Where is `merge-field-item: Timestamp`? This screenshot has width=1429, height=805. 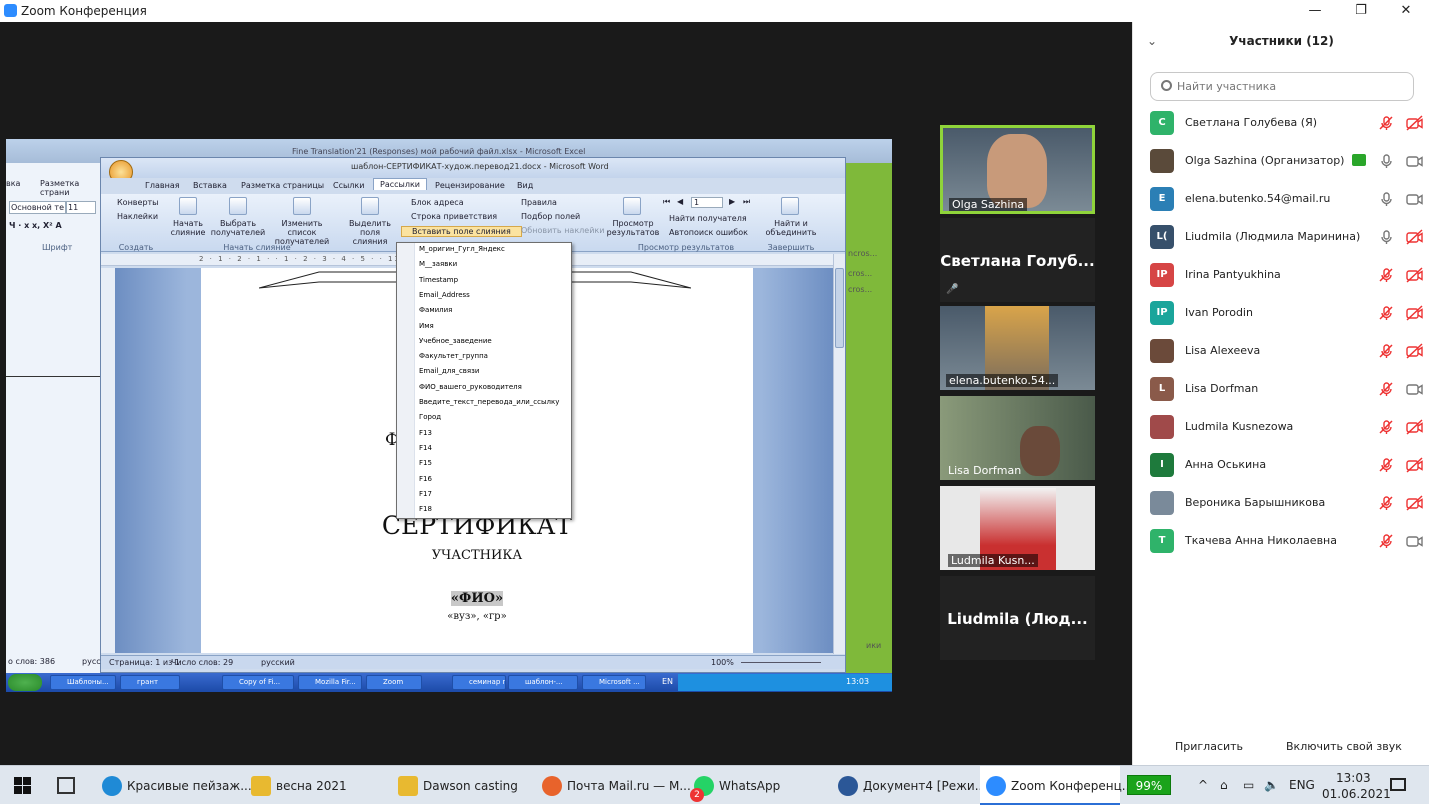
merge-field-item: Timestamp is located at coordinates (438, 283).